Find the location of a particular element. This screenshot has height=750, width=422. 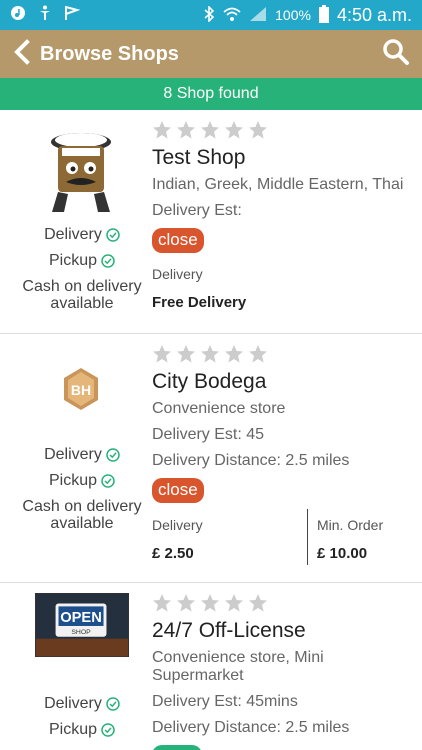

logo-text: OPEN is located at coordinates (81, 618).